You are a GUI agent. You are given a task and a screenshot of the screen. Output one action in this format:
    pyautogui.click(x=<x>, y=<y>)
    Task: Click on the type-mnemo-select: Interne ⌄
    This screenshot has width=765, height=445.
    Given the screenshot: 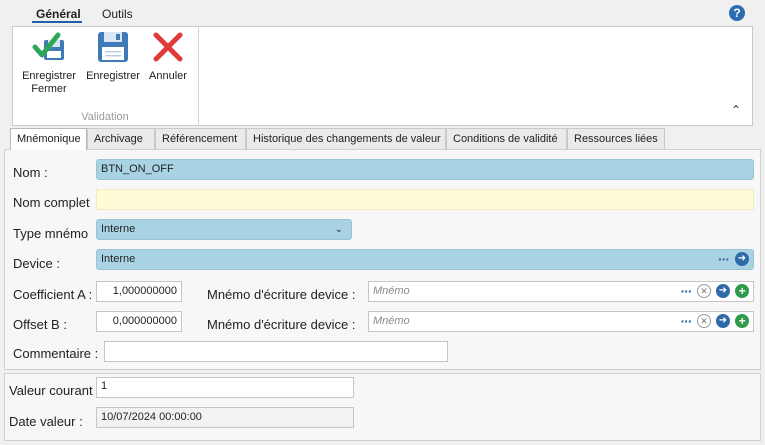 What is the action you would take?
    pyautogui.click(x=224, y=229)
    